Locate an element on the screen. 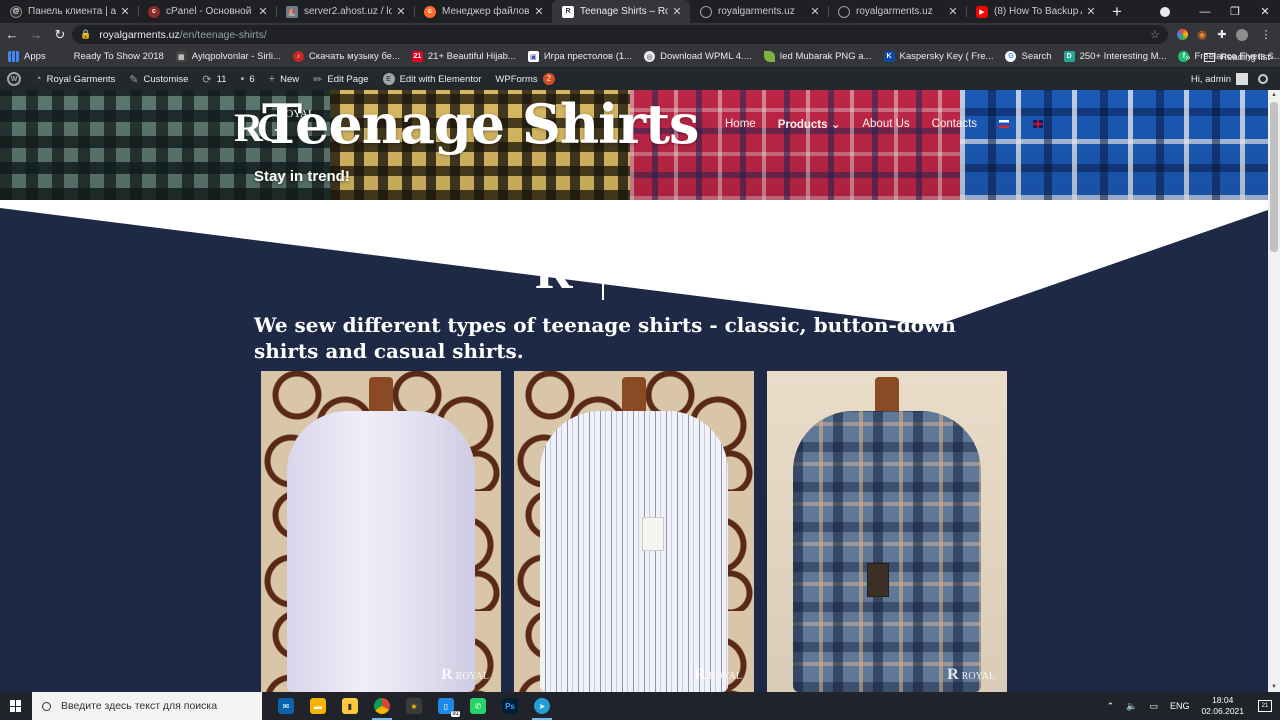 This screenshot has height=720, width=1280. product-photo-plaid-shirt: R ROYAL is located at coordinates (887, 531).